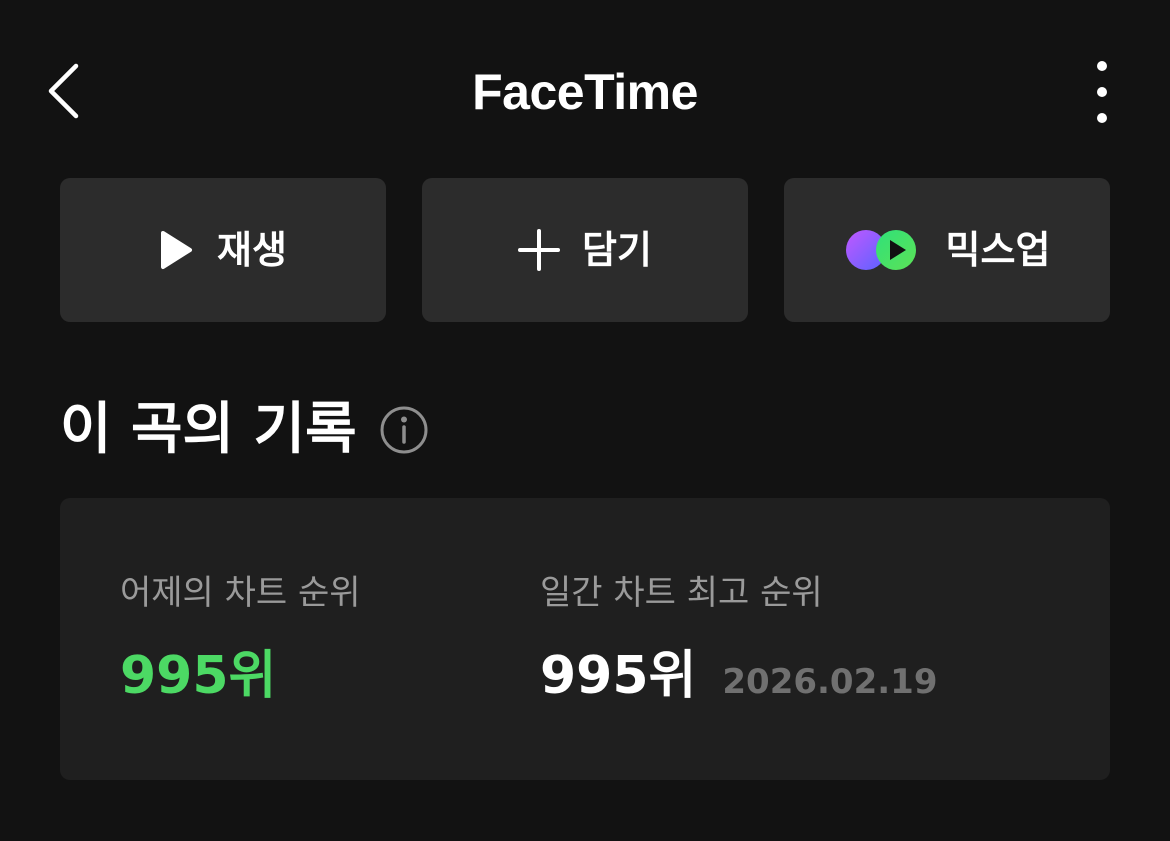 The height and width of the screenshot is (841, 1170). What do you see at coordinates (882, 250) in the screenshot?
I see `mixup-icon` at bounding box center [882, 250].